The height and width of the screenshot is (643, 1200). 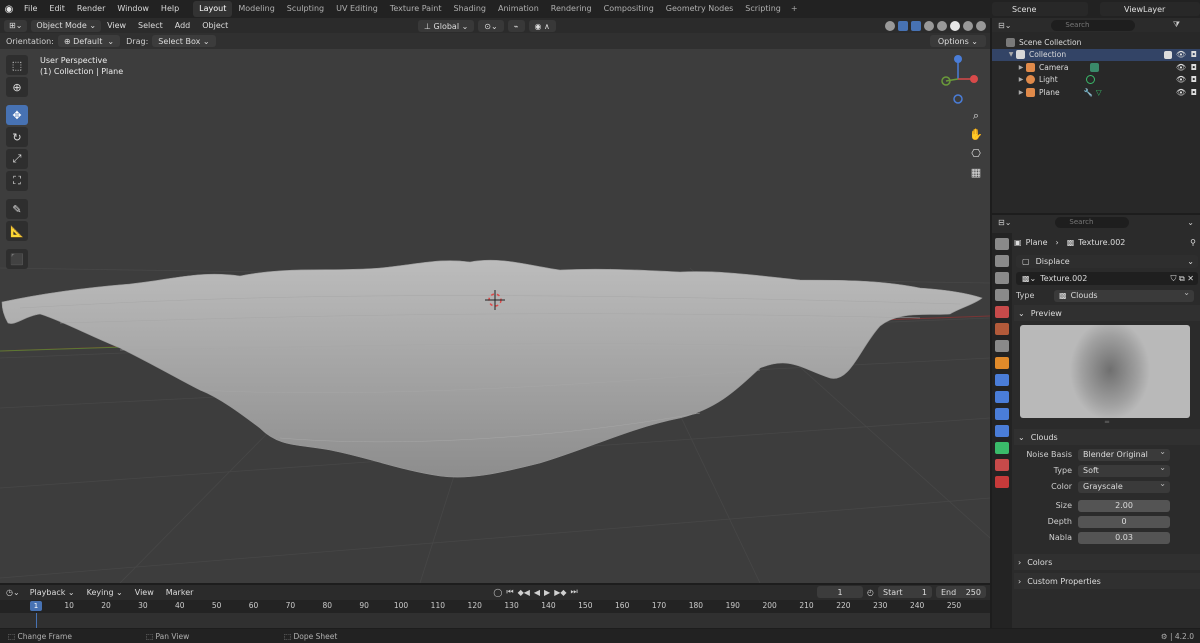 I want to click on fake-user-shield-icon: ⛉ ⧉ ✕, so click(x=1182, y=279).